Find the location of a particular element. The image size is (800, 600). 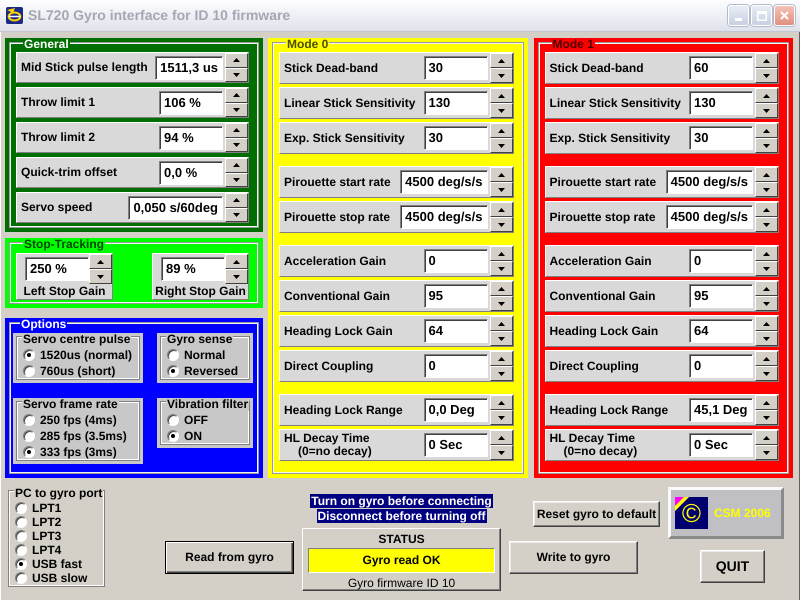

read-button: Read from gyro is located at coordinates (229, 557).